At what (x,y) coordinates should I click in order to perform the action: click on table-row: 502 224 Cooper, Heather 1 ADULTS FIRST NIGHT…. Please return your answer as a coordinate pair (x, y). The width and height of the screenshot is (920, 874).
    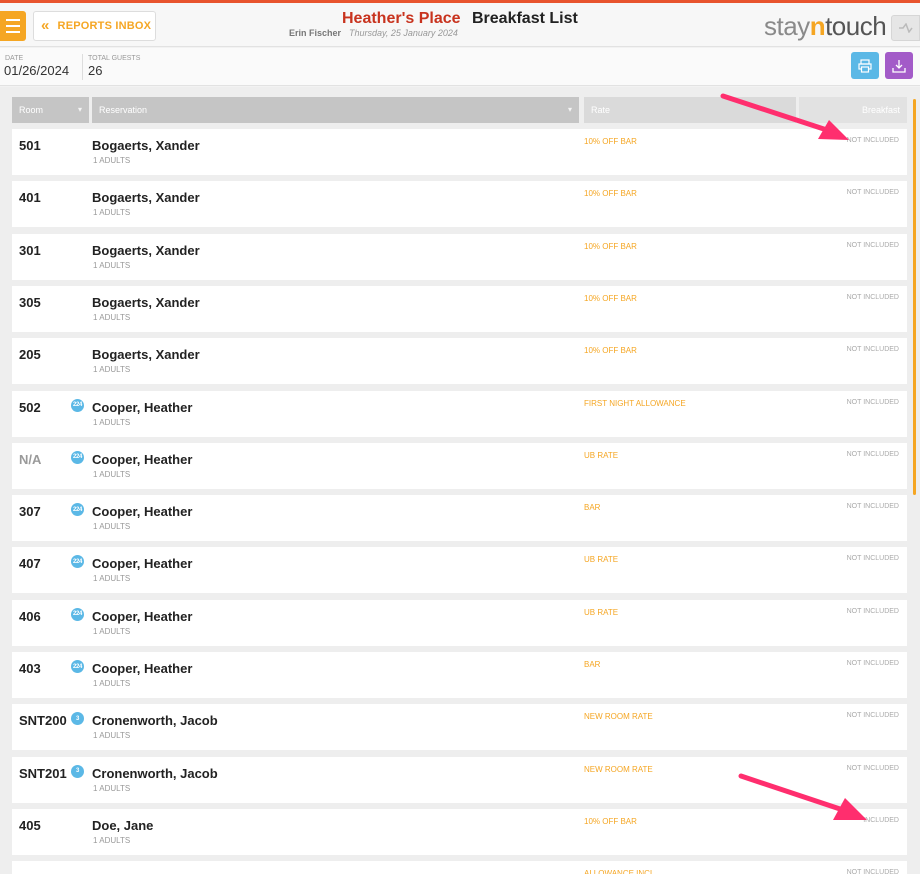
    Looking at the image, I should click on (459, 413).